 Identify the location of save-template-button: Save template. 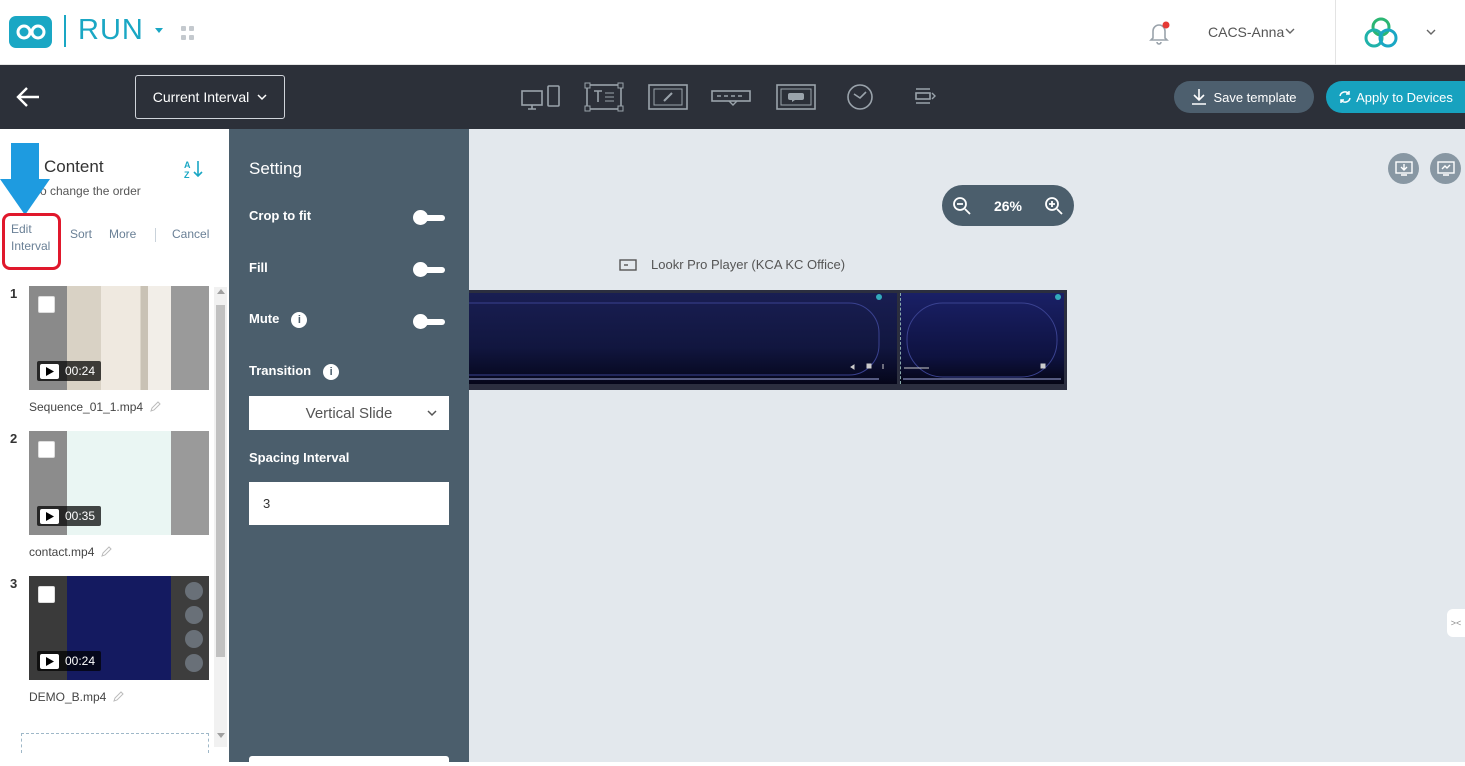
(1244, 97).